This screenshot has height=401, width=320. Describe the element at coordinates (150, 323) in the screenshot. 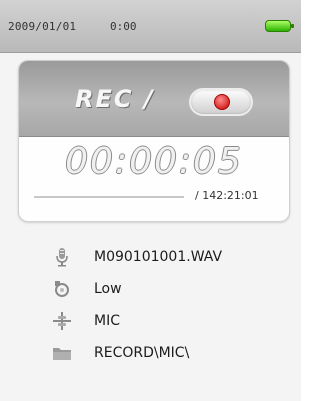

I see `info-row-source: MIC` at that location.